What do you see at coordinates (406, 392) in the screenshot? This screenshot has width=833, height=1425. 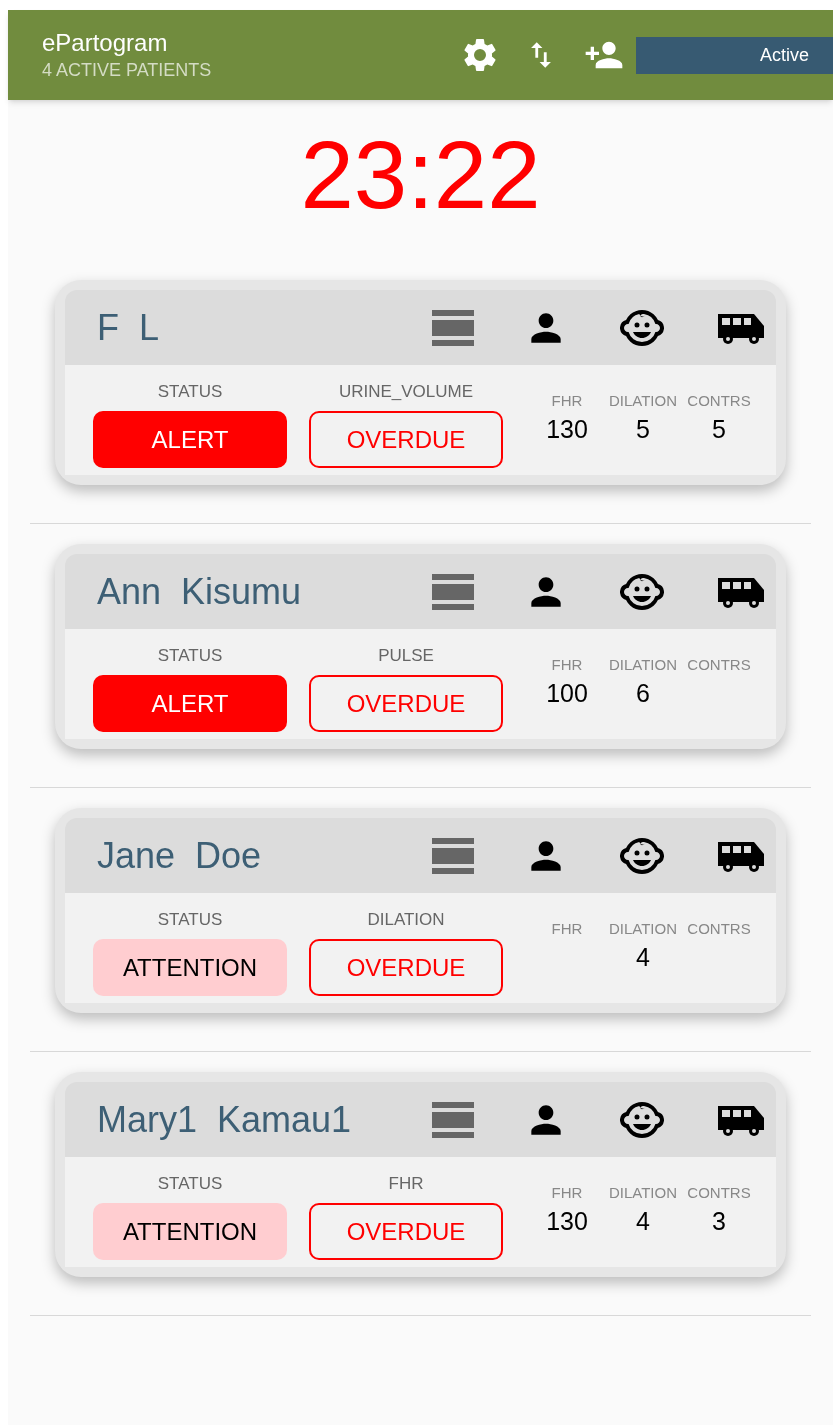 I see `field-label: URINE_VOLUME` at bounding box center [406, 392].